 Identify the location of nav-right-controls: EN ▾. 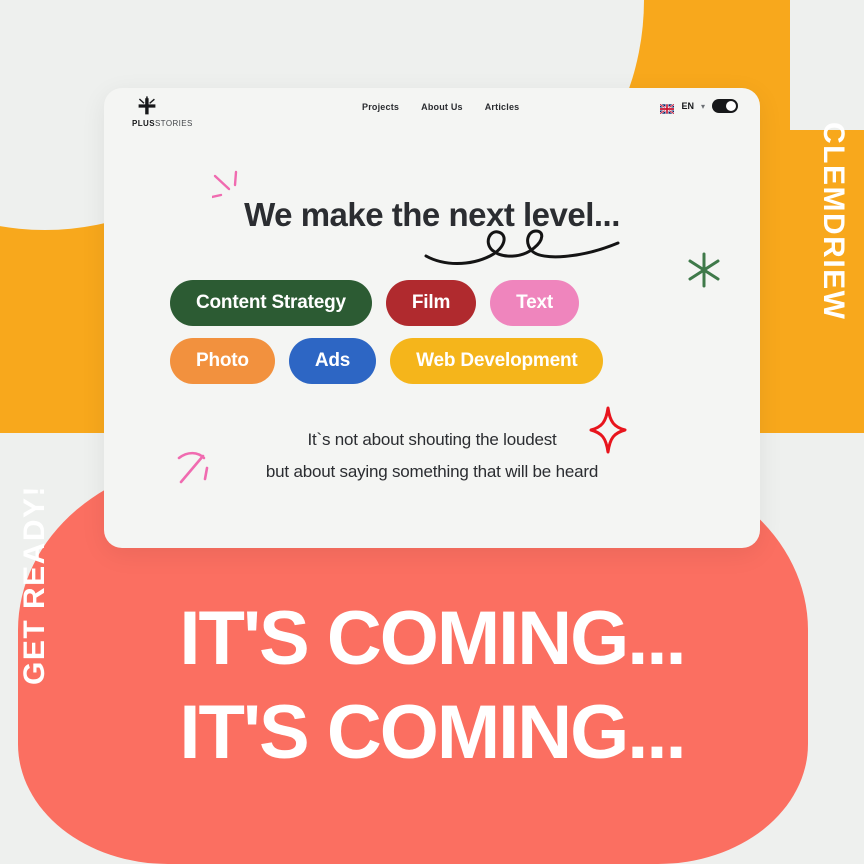
(698, 107).